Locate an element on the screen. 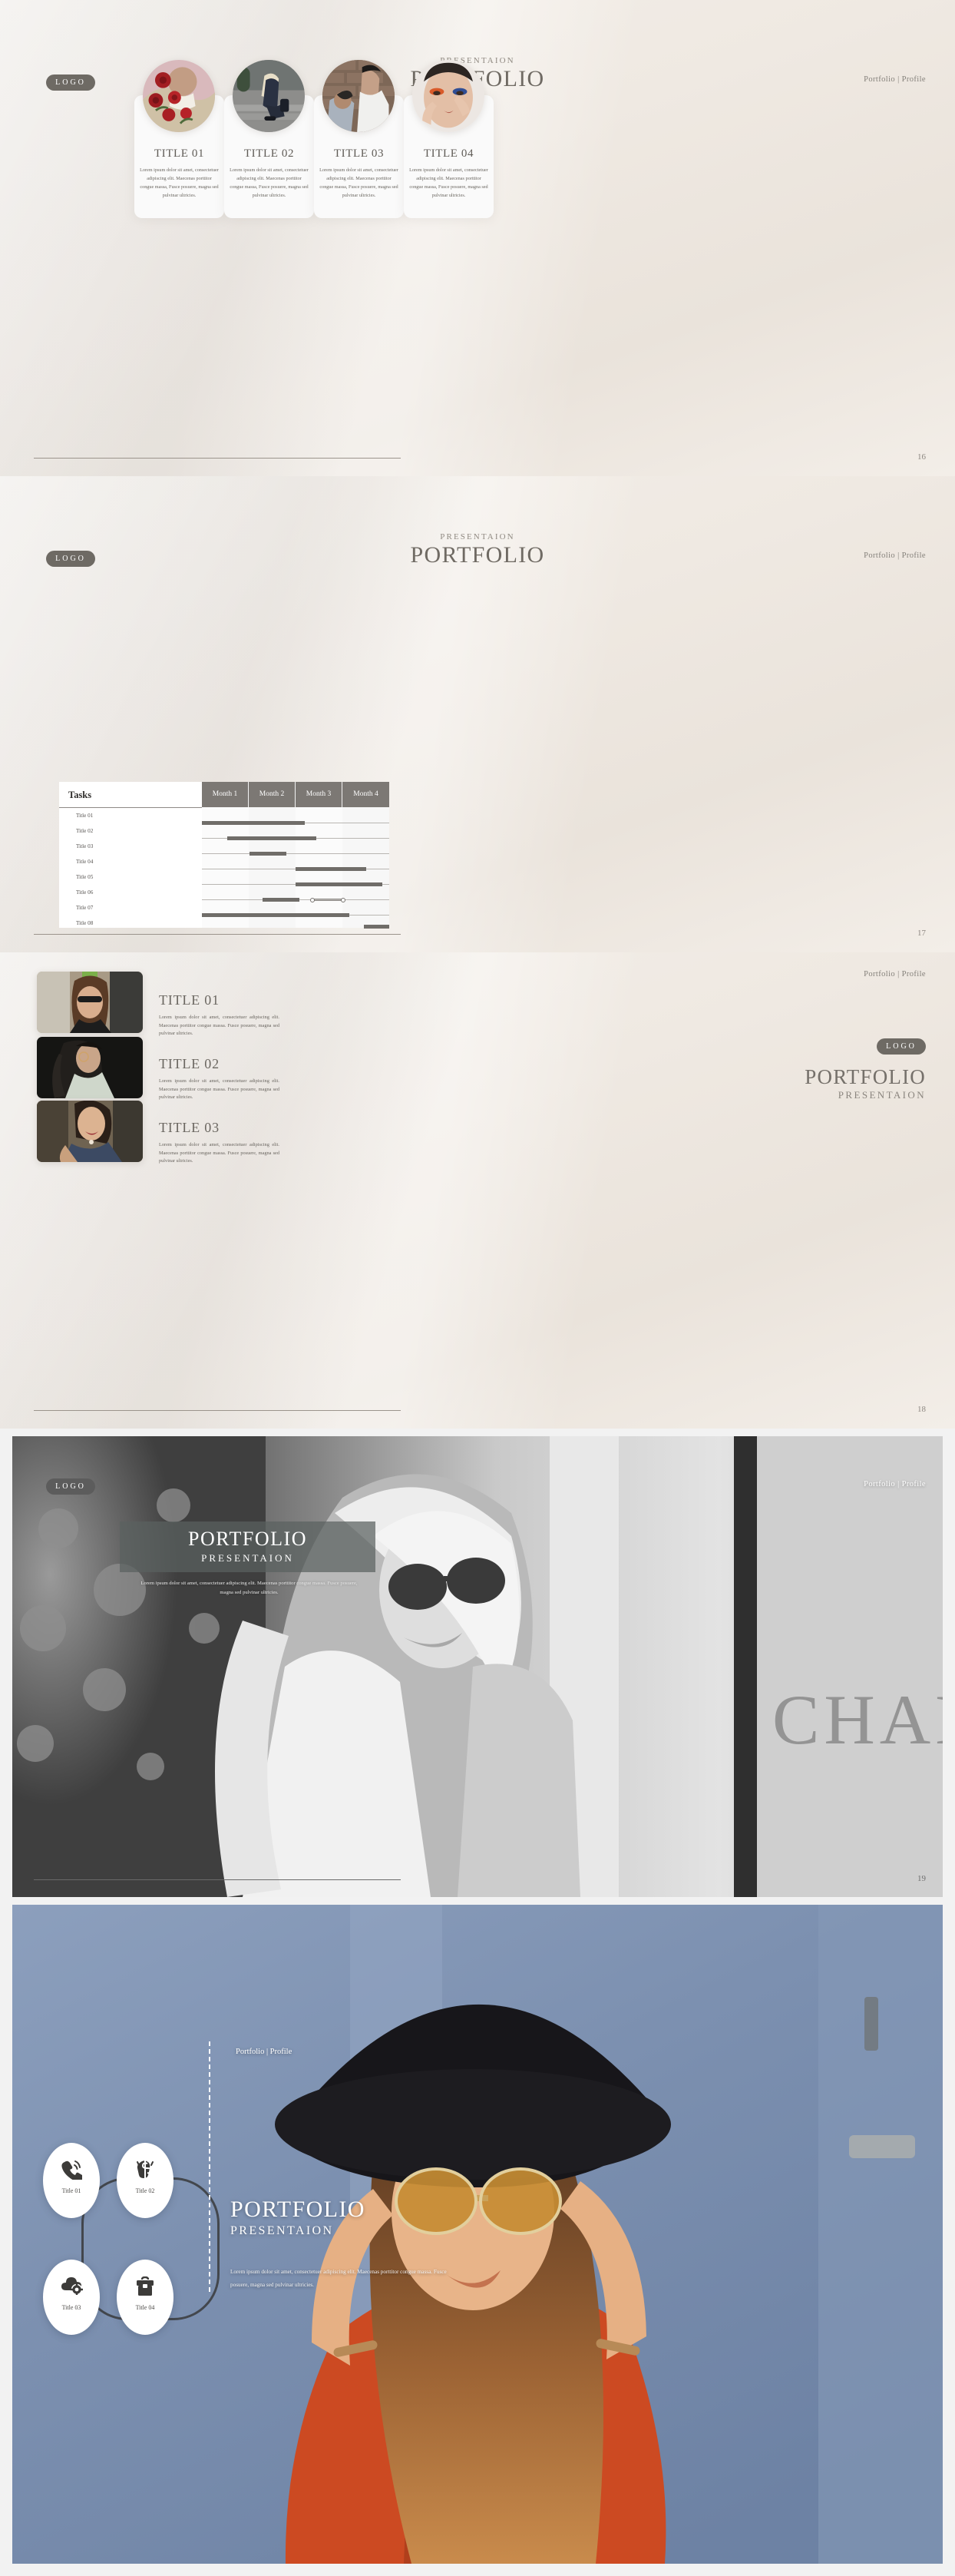 The width and height of the screenshot is (955, 2576). gantt-column-header: Month 4 is located at coordinates (365, 795).